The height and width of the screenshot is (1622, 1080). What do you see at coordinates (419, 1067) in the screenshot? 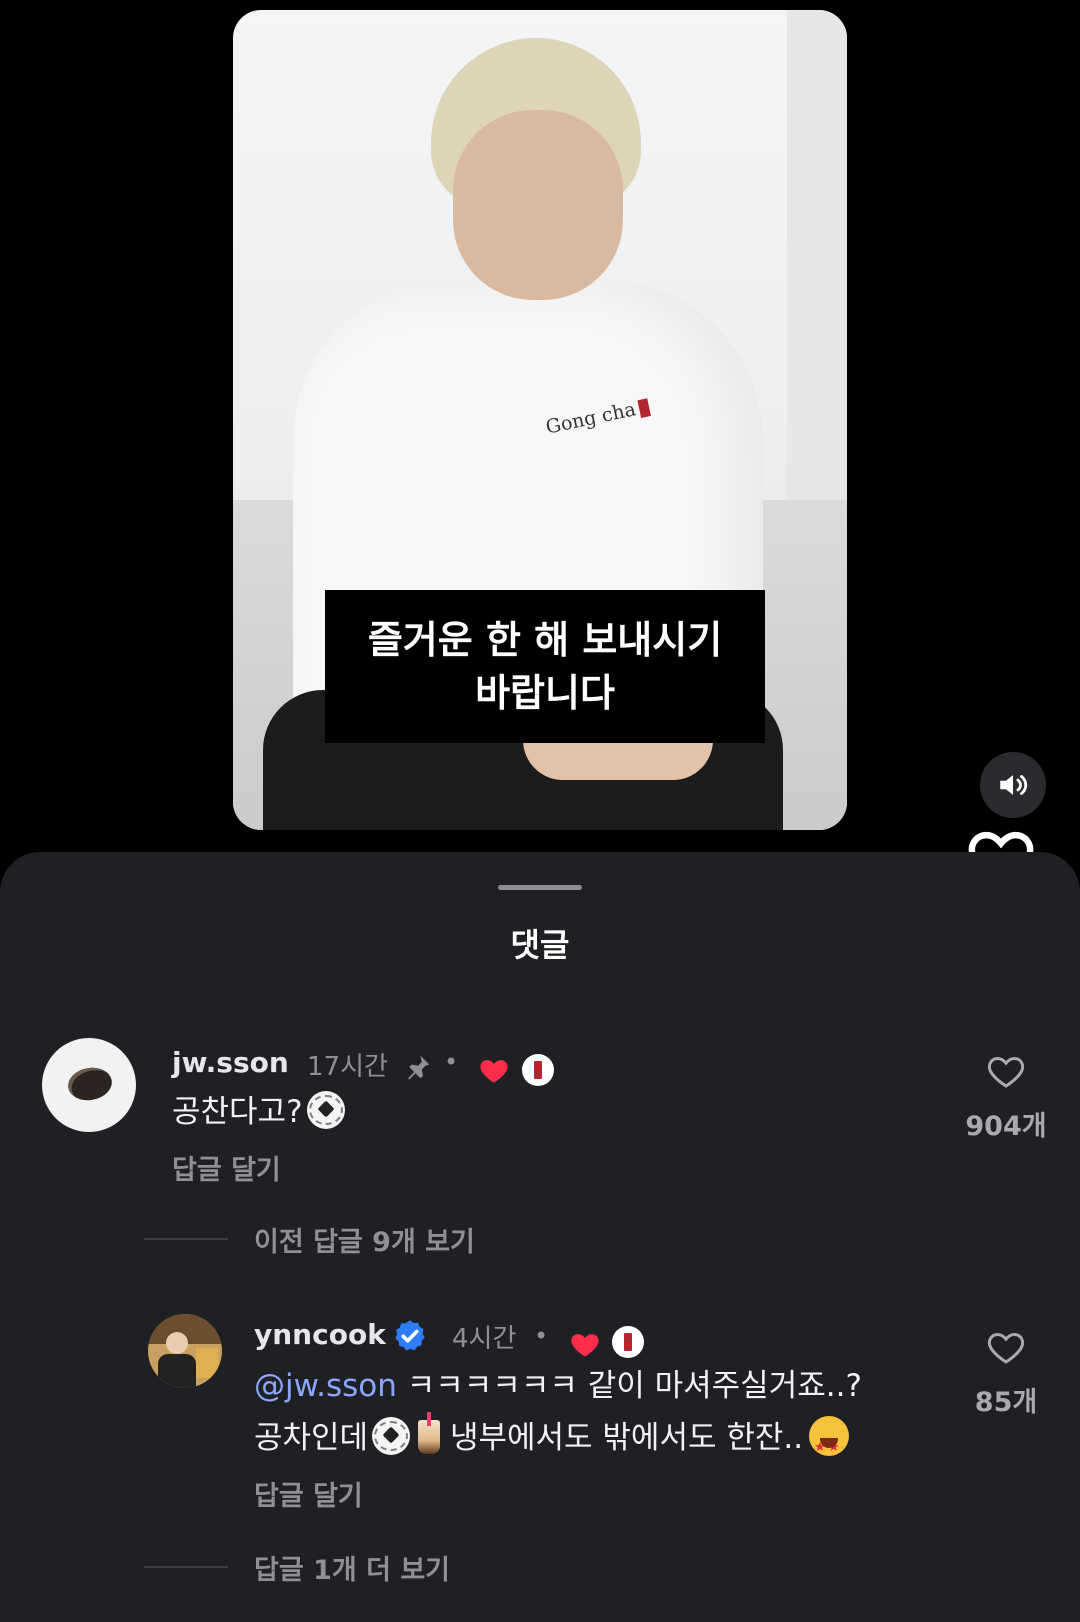
I see `pin-icon` at bounding box center [419, 1067].